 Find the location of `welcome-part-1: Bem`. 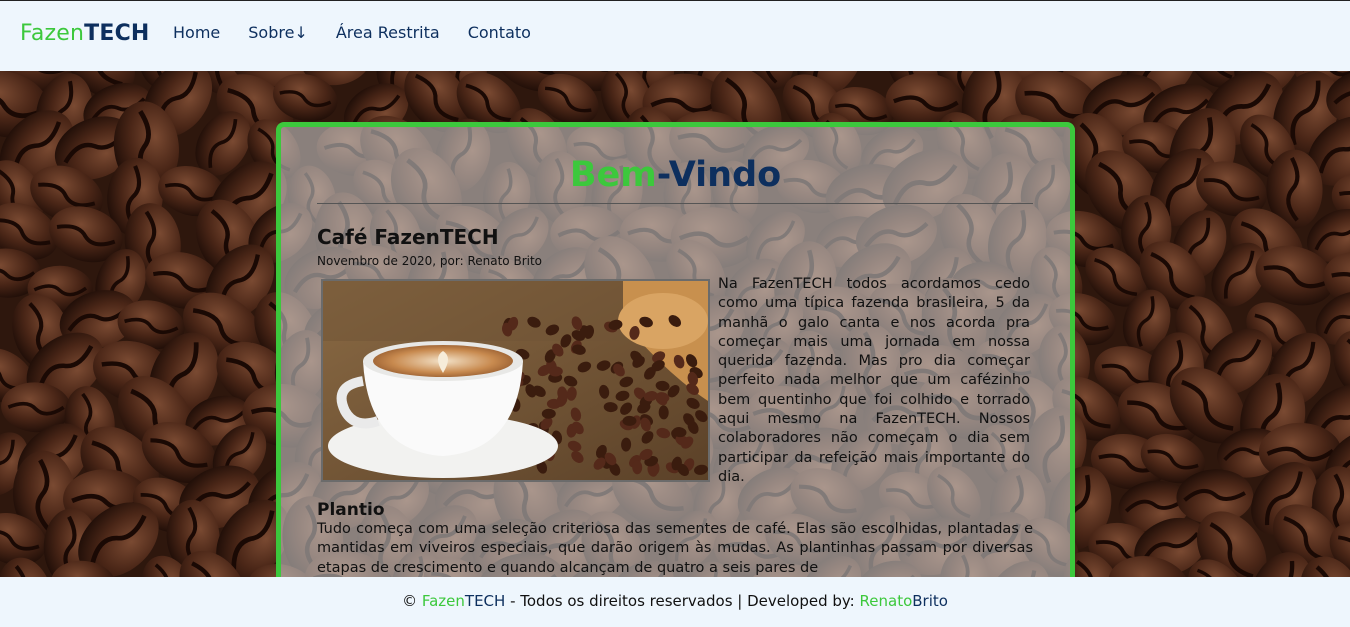

welcome-part-1: Bem is located at coordinates (613, 175).